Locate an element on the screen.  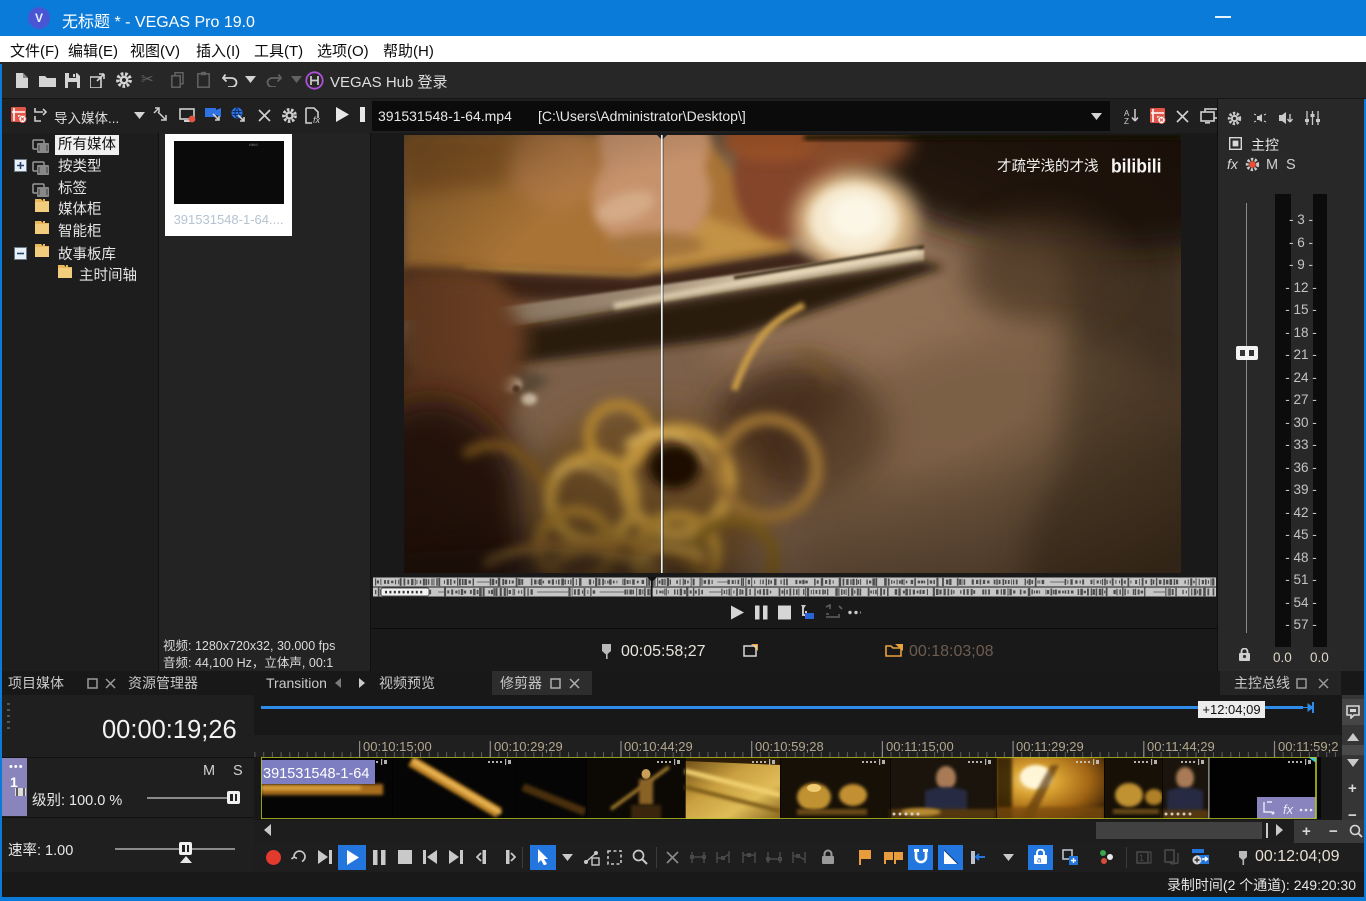
svg-text: Z is located at coordinates (1126, 120).